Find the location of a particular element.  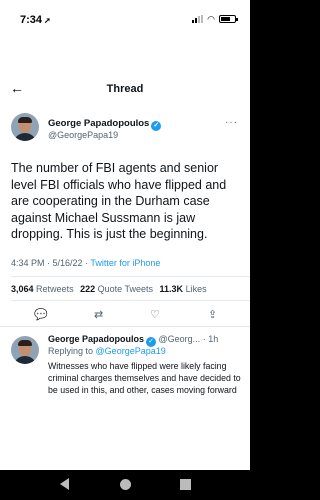

status-bar: 7:34 ➚ ◠ is located at coordinates (125, 17).